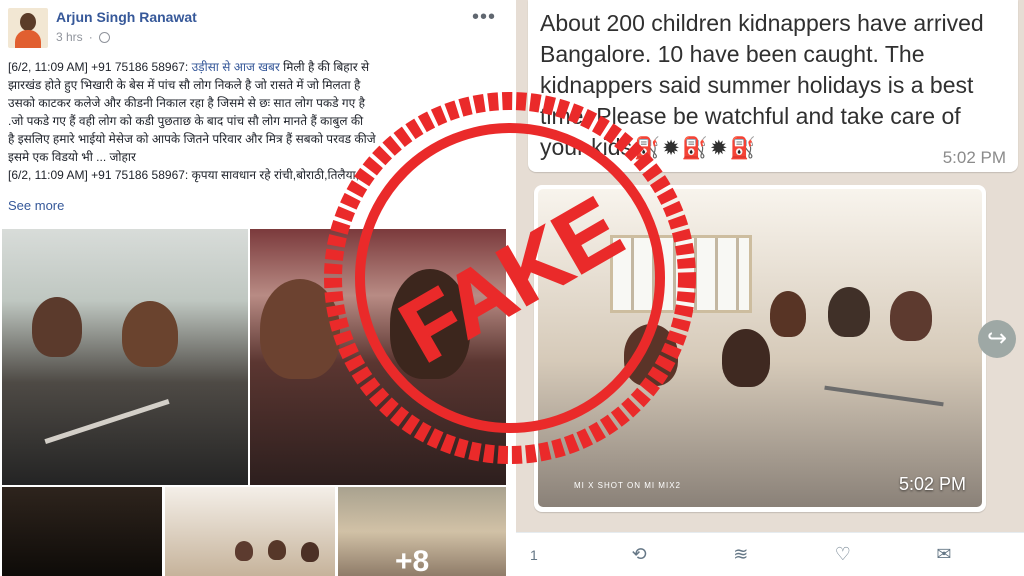  I want to click on post-meta: 3 hrs ·, so click(83, 37).